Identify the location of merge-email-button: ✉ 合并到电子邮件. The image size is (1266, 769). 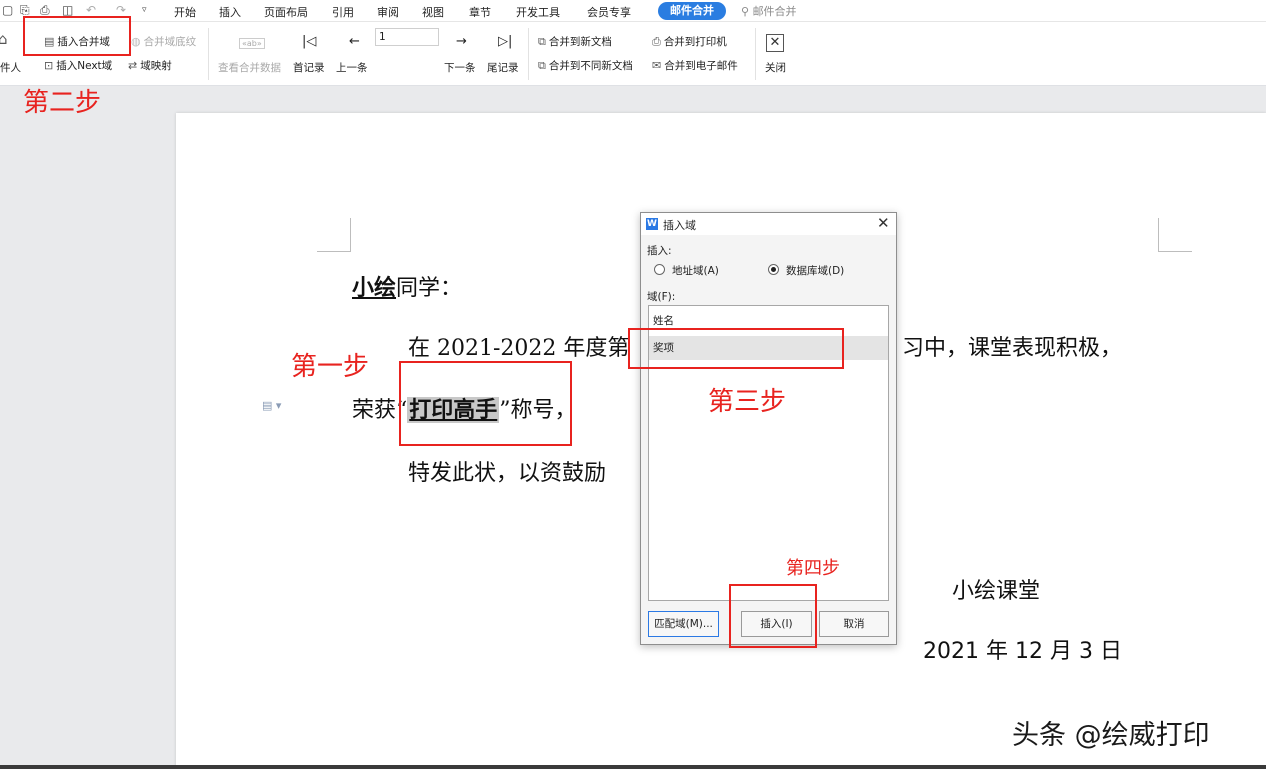
(695, 65).